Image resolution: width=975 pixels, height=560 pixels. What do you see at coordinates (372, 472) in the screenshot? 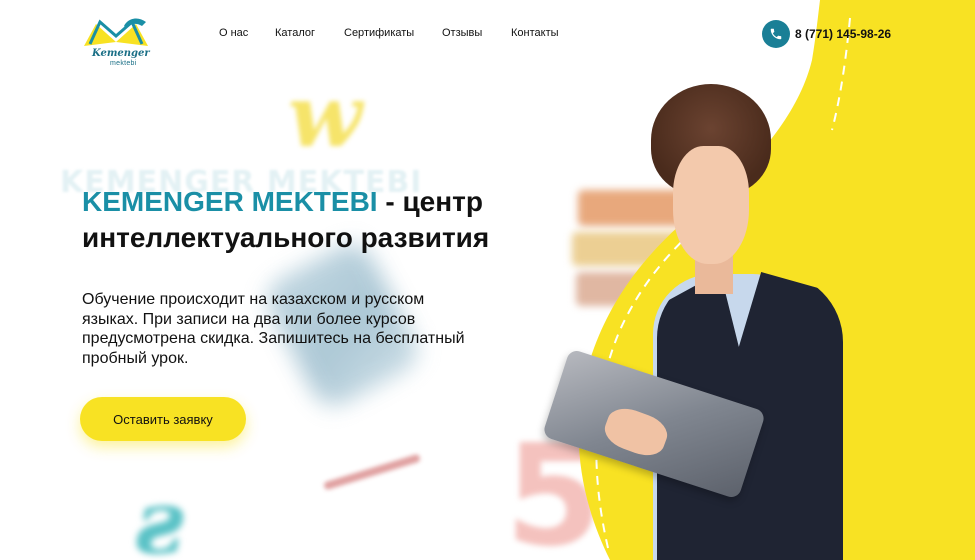
I see `blurred-pen-decoration` at bounding box center [372, 472].